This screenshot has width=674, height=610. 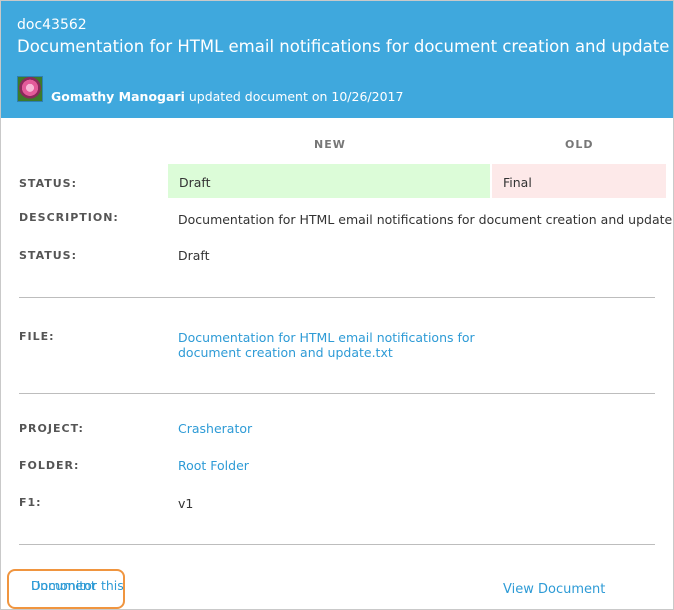 What do you see at coordinates (48, 183) in the screenshot?
I see `status-change-label: STATUS:` at bounding box center [48, 183].